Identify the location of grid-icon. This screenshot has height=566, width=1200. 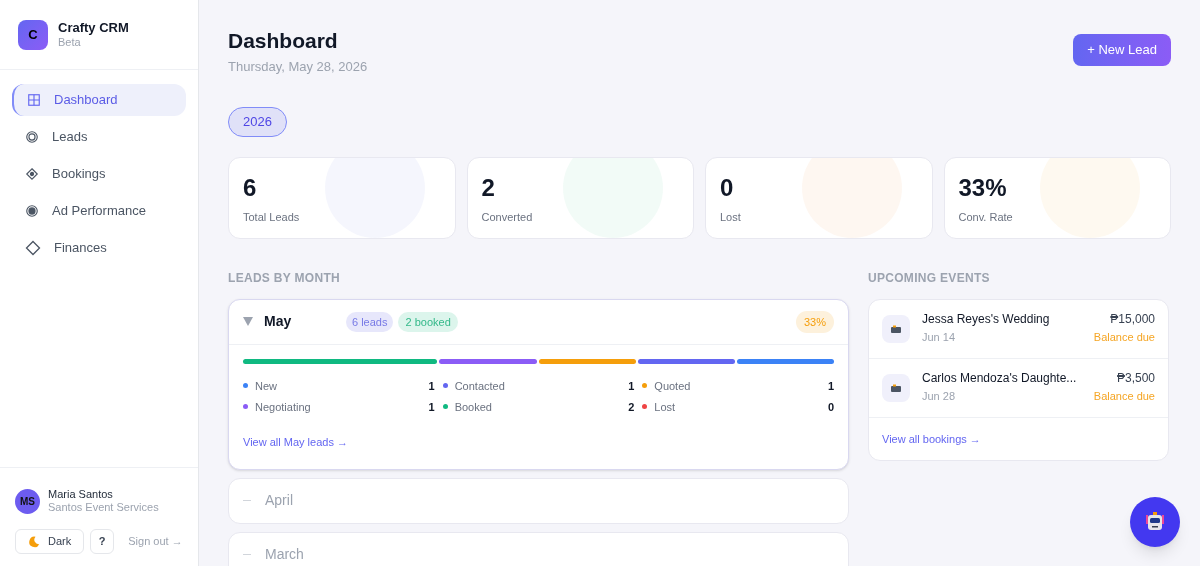
(34, 100).